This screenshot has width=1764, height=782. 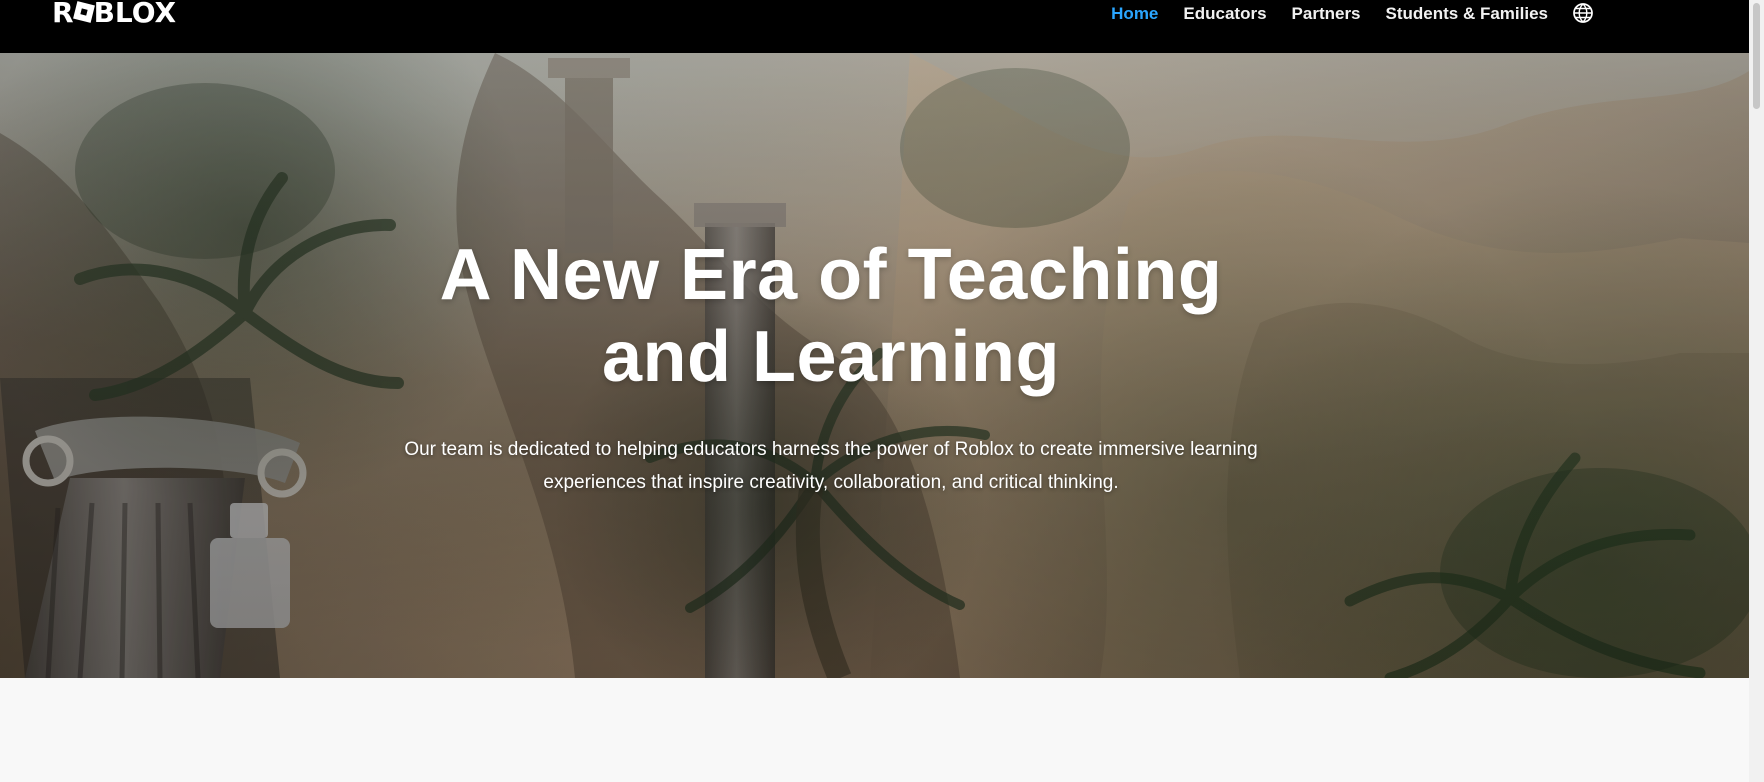 I want to click on vertical-scrollbar, so click(x=1756, y=391).